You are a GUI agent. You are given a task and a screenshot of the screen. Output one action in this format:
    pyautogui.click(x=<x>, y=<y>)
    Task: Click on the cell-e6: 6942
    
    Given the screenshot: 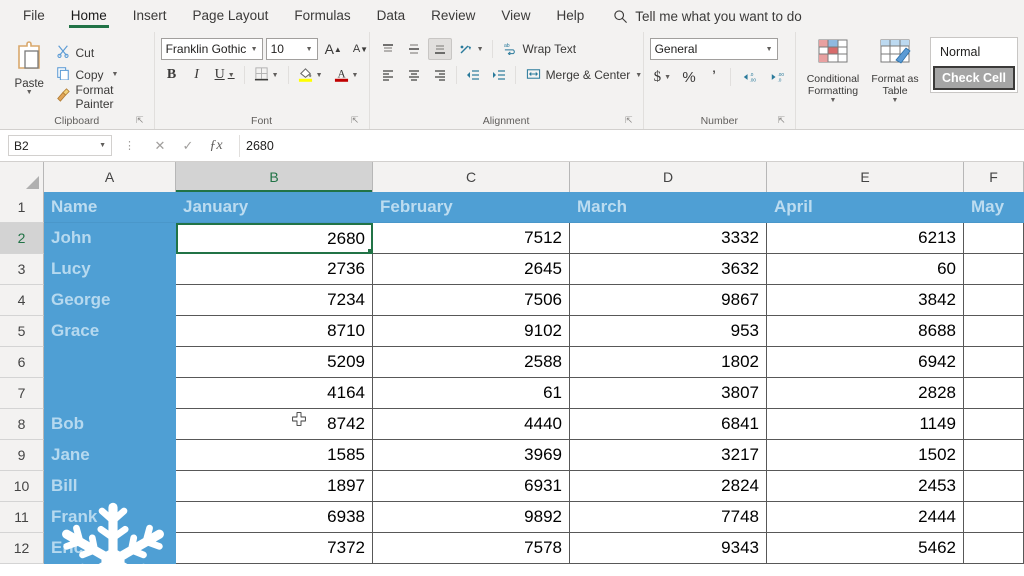 What is the action you would take?
    pyautogui.click(x=865, y=362)
    